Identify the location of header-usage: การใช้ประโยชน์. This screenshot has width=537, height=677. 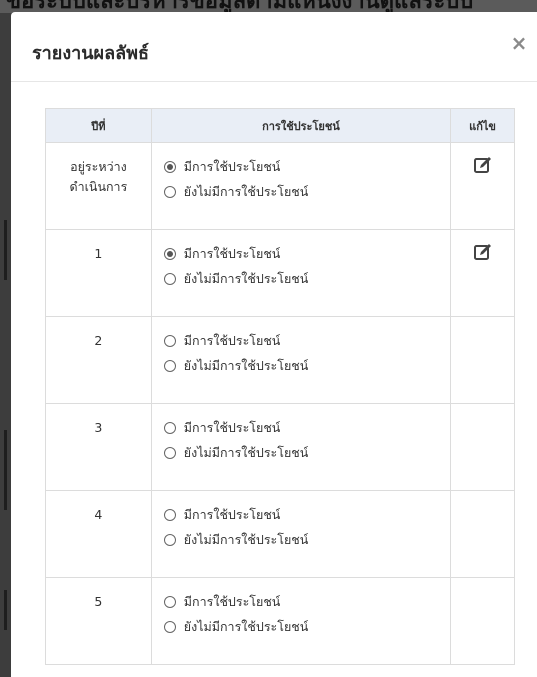
(301, 125).